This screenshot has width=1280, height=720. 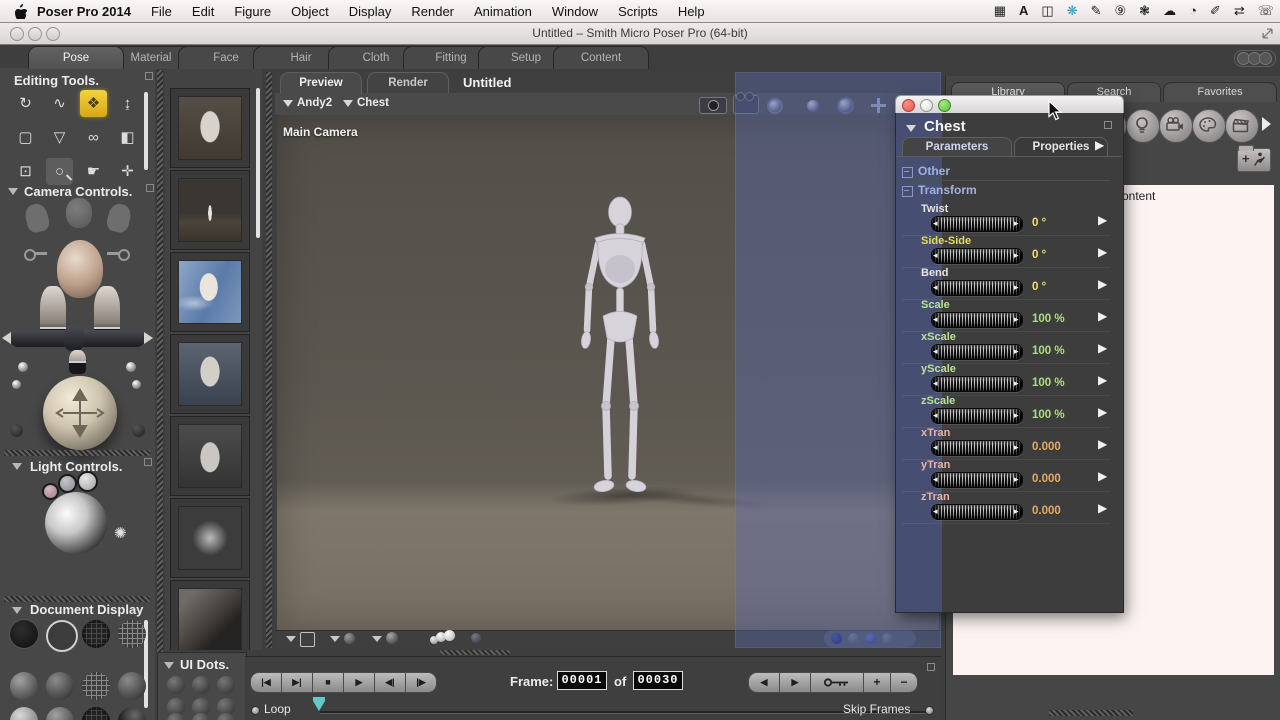 I want to click on color-tool-icon: ◧, so click(x=127, y=137).